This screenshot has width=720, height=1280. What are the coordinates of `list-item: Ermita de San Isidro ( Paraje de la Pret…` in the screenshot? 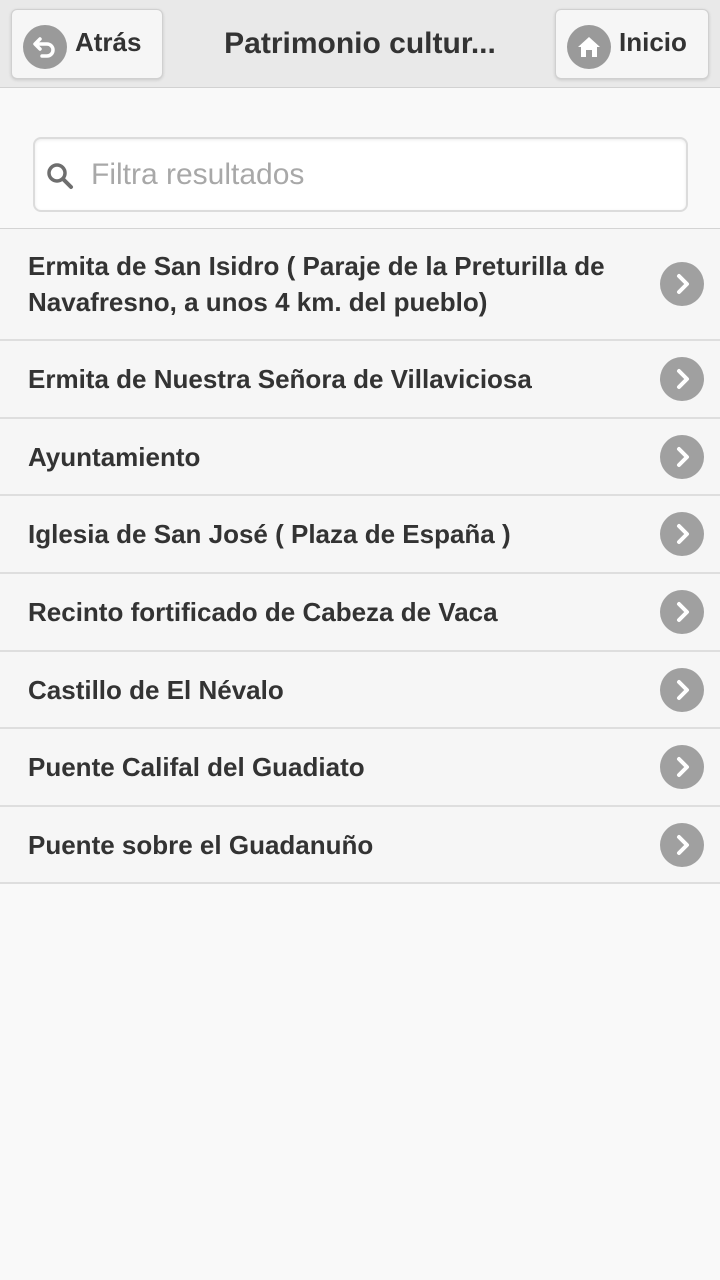 It's located at (360, 285).